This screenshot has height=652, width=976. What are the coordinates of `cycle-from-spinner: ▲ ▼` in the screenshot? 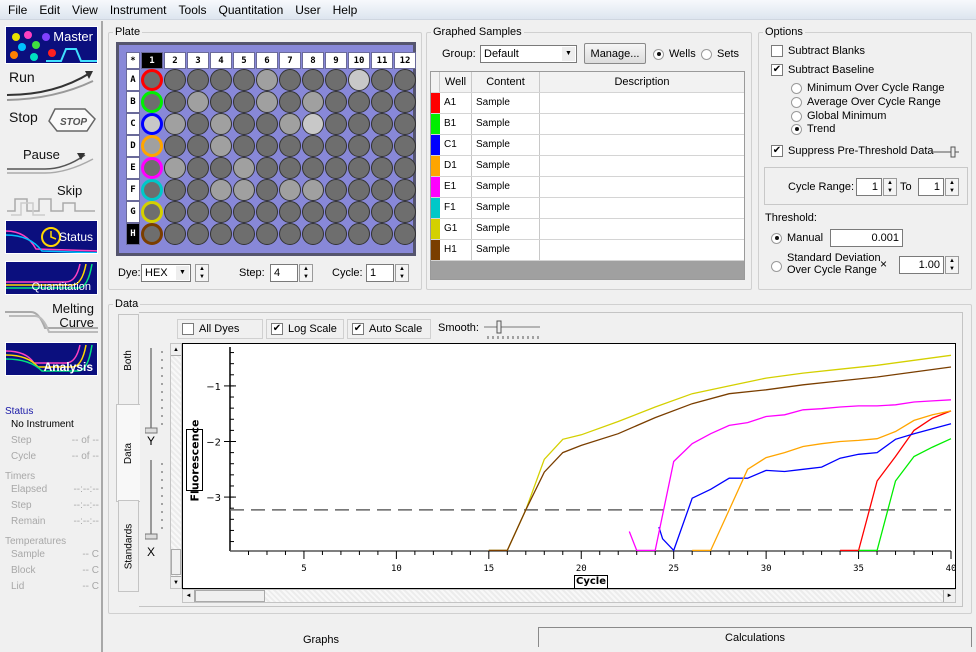 It's located at (890, 187).